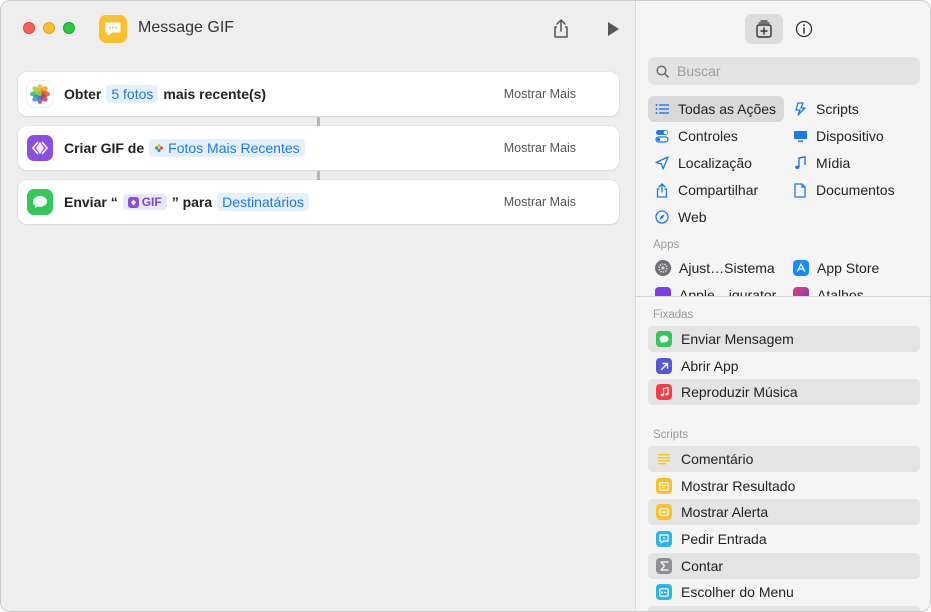  What do you see at coordinates (716, 163) in the screenshot?
I see `category-location: Localização` at bounding box center [716, 163].